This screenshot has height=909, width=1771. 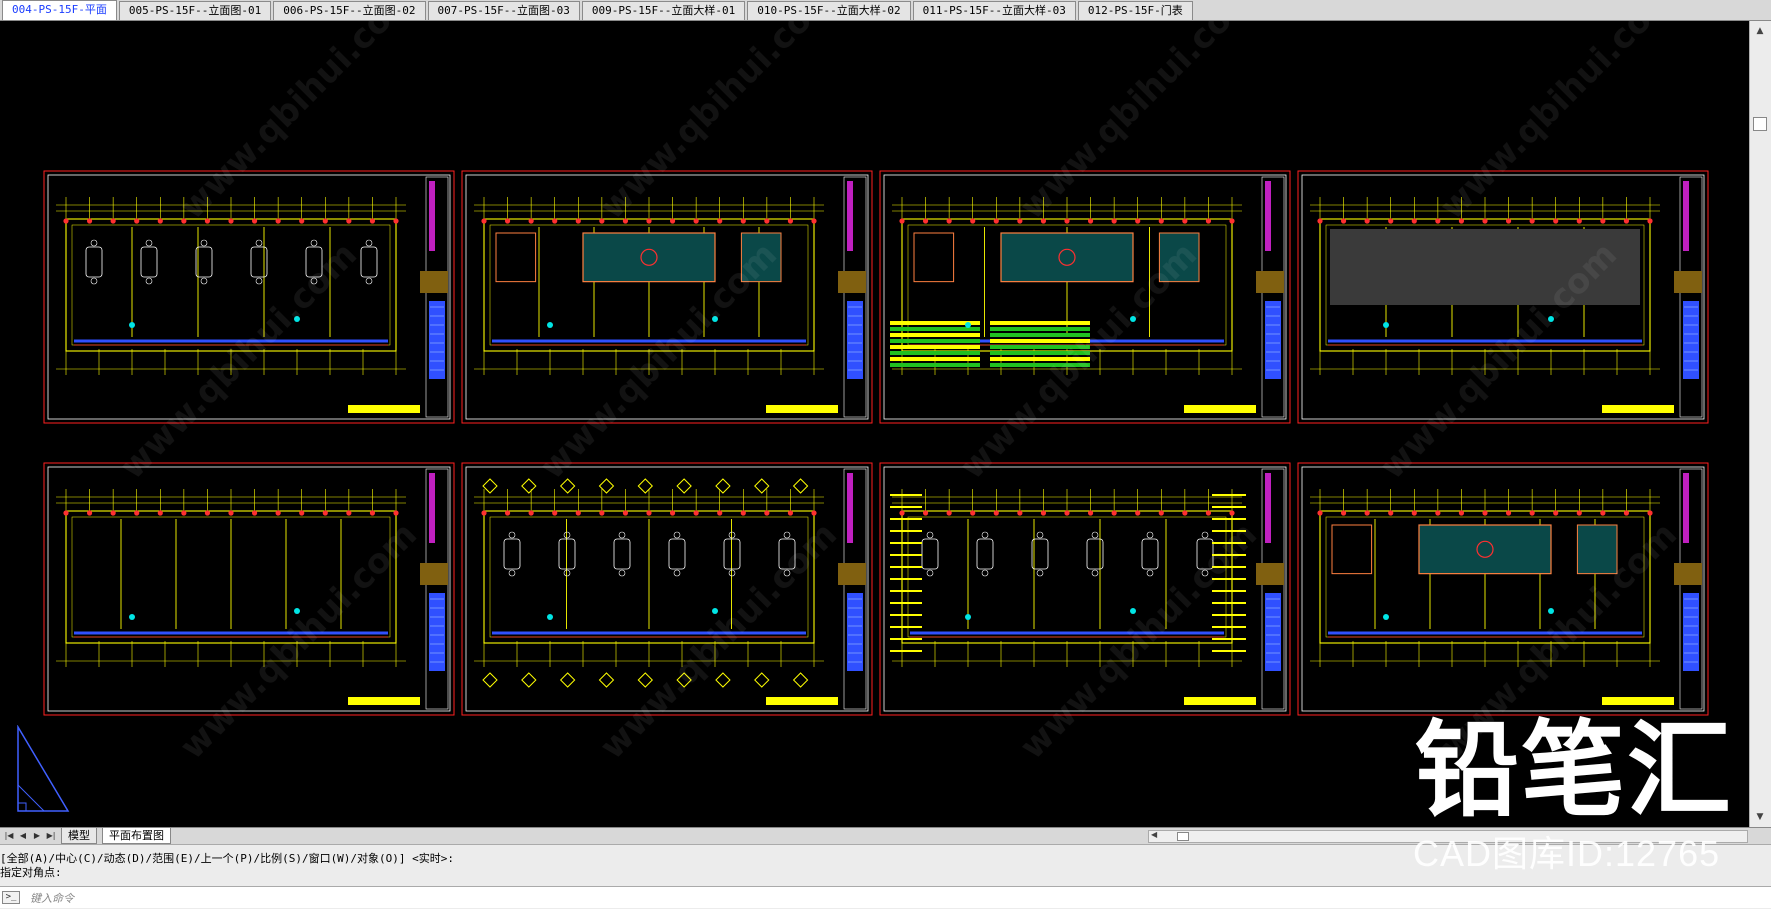 What do you see at coordinates (885, 835) in the screenshot?
I see `layout-tab-bar: |◀ ◀ ▶ ▶| 模型 平面布置图 ◀` at bounding box center [885, 835].